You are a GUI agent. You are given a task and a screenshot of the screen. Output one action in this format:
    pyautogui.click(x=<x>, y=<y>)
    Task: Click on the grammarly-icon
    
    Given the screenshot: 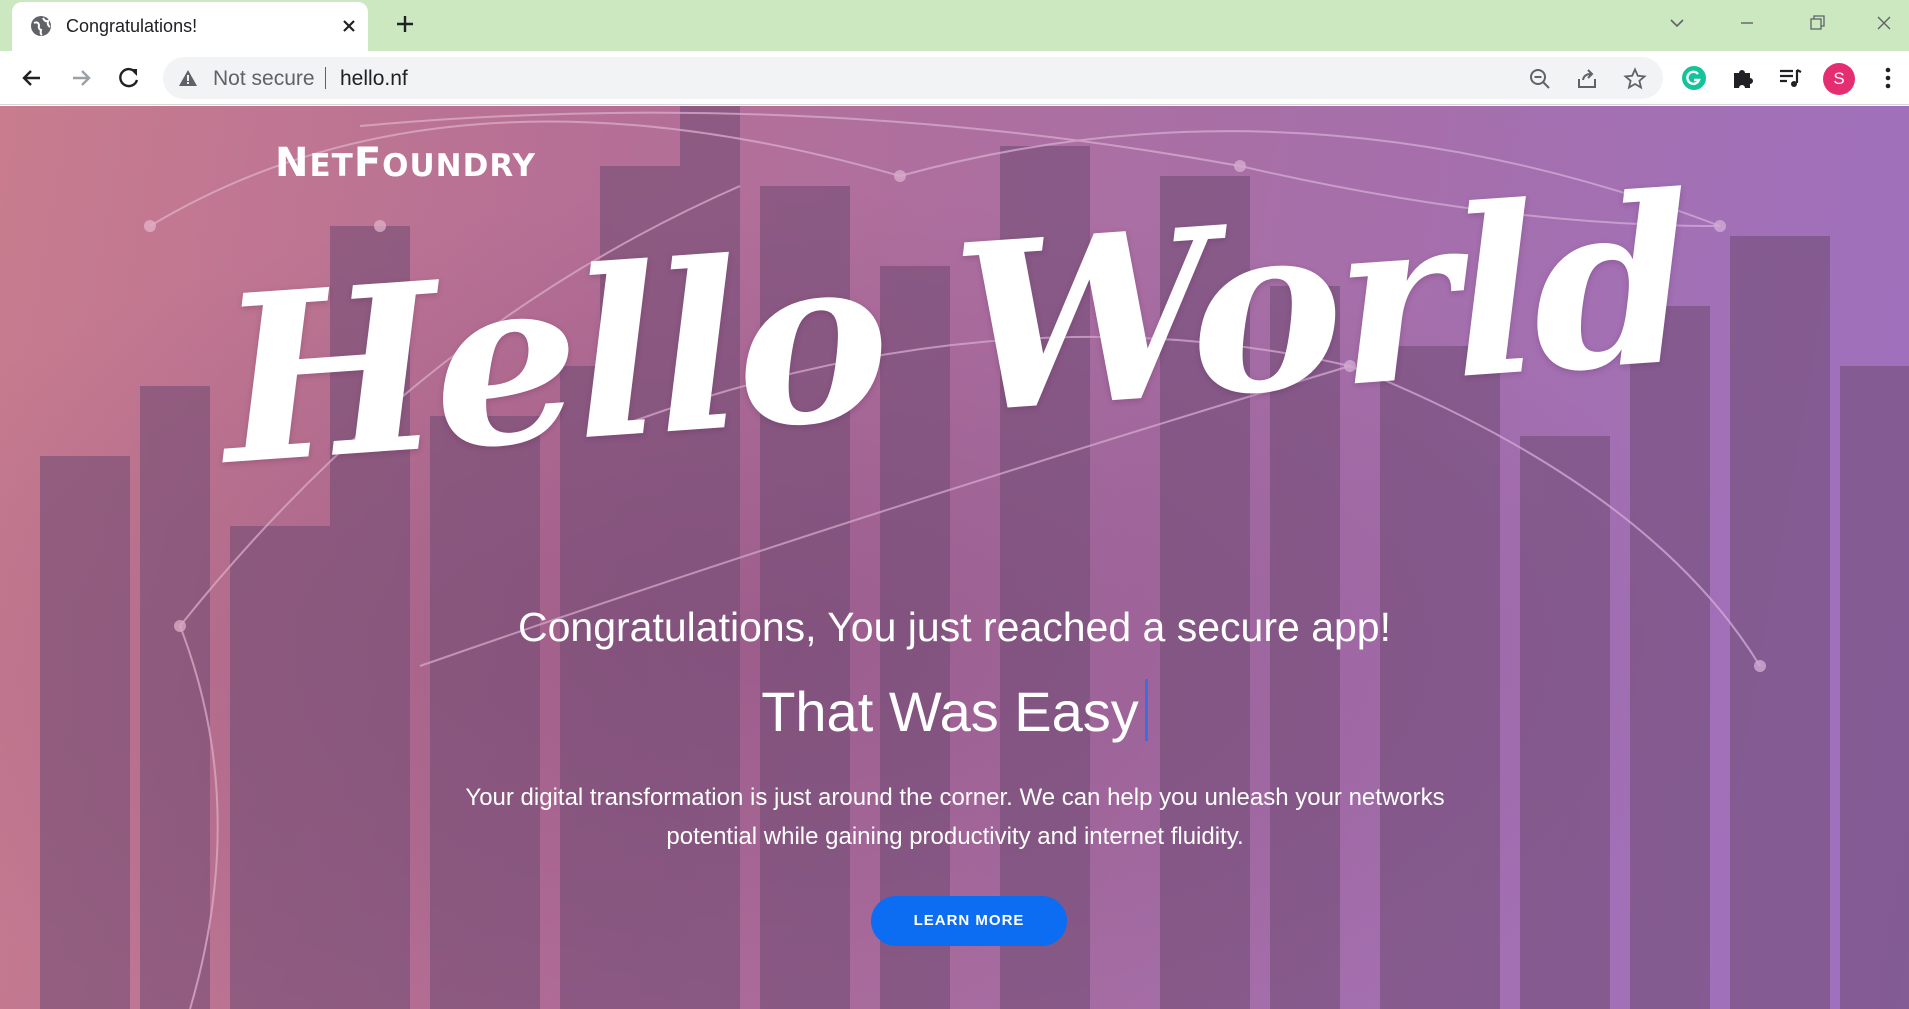 What is the action you would take?
    pyautogui.click(x=1694, y=78)
    